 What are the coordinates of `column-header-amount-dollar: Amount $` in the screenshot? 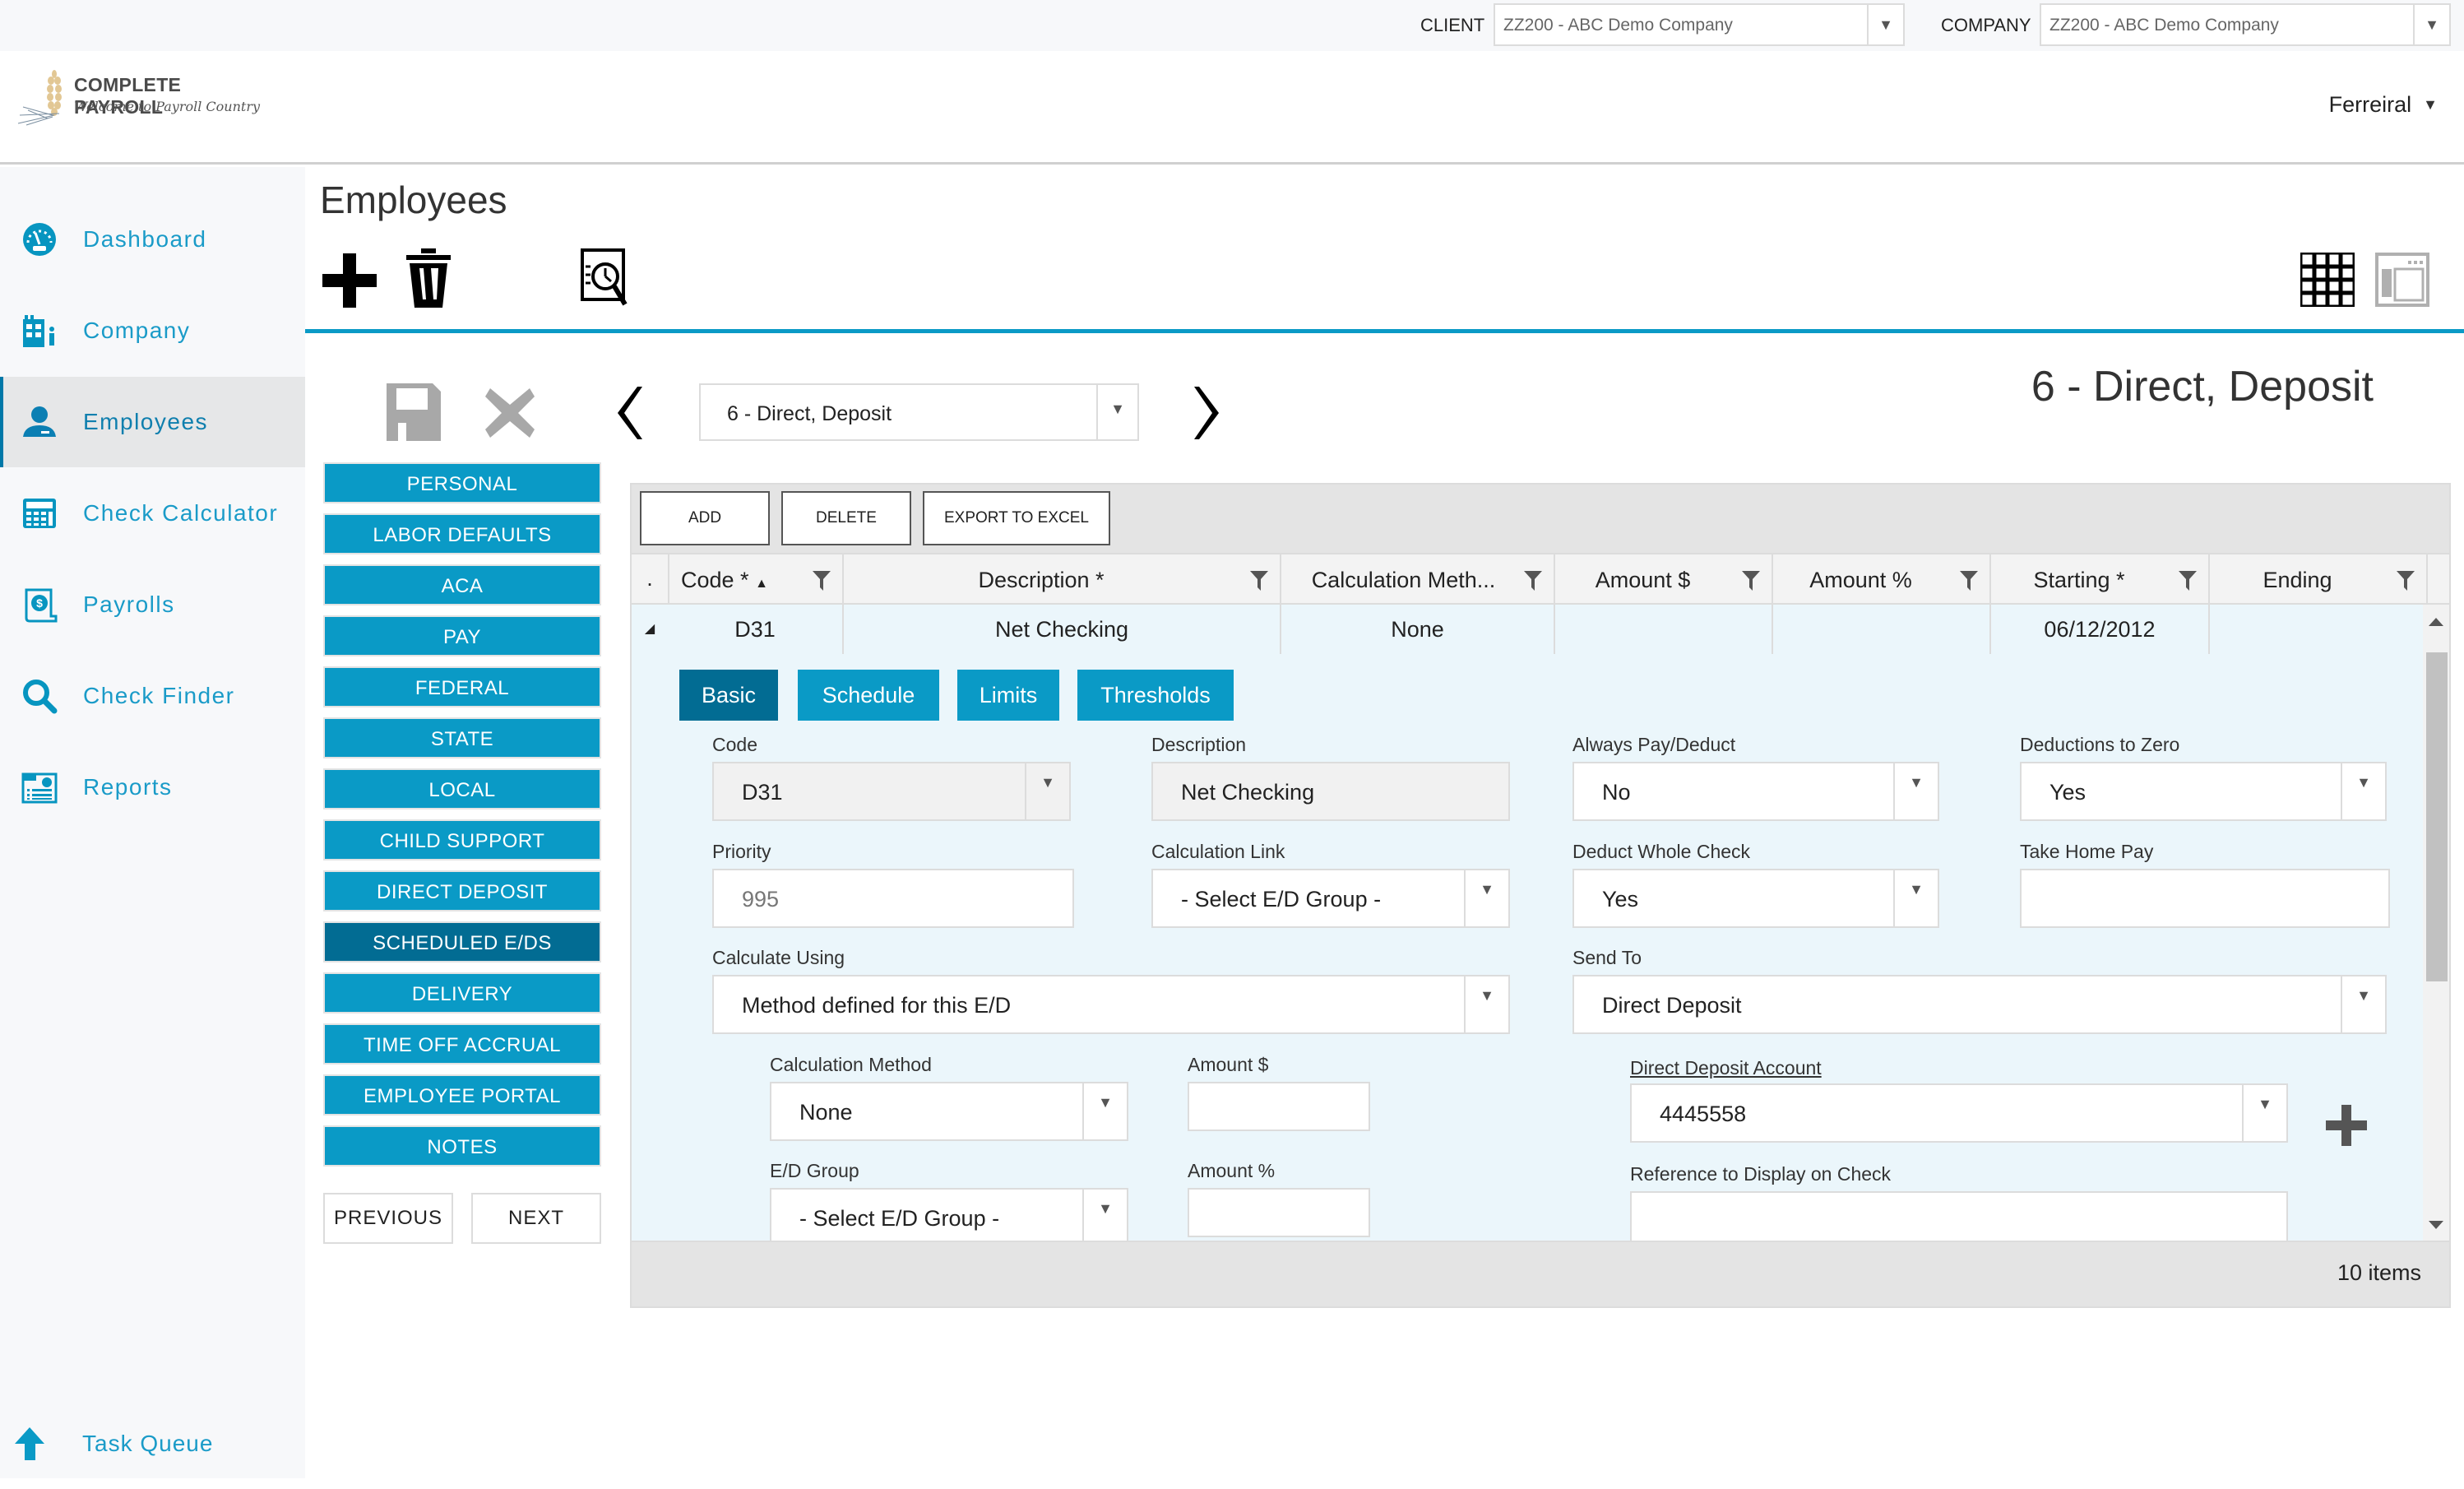 It's located at (1663, 578).